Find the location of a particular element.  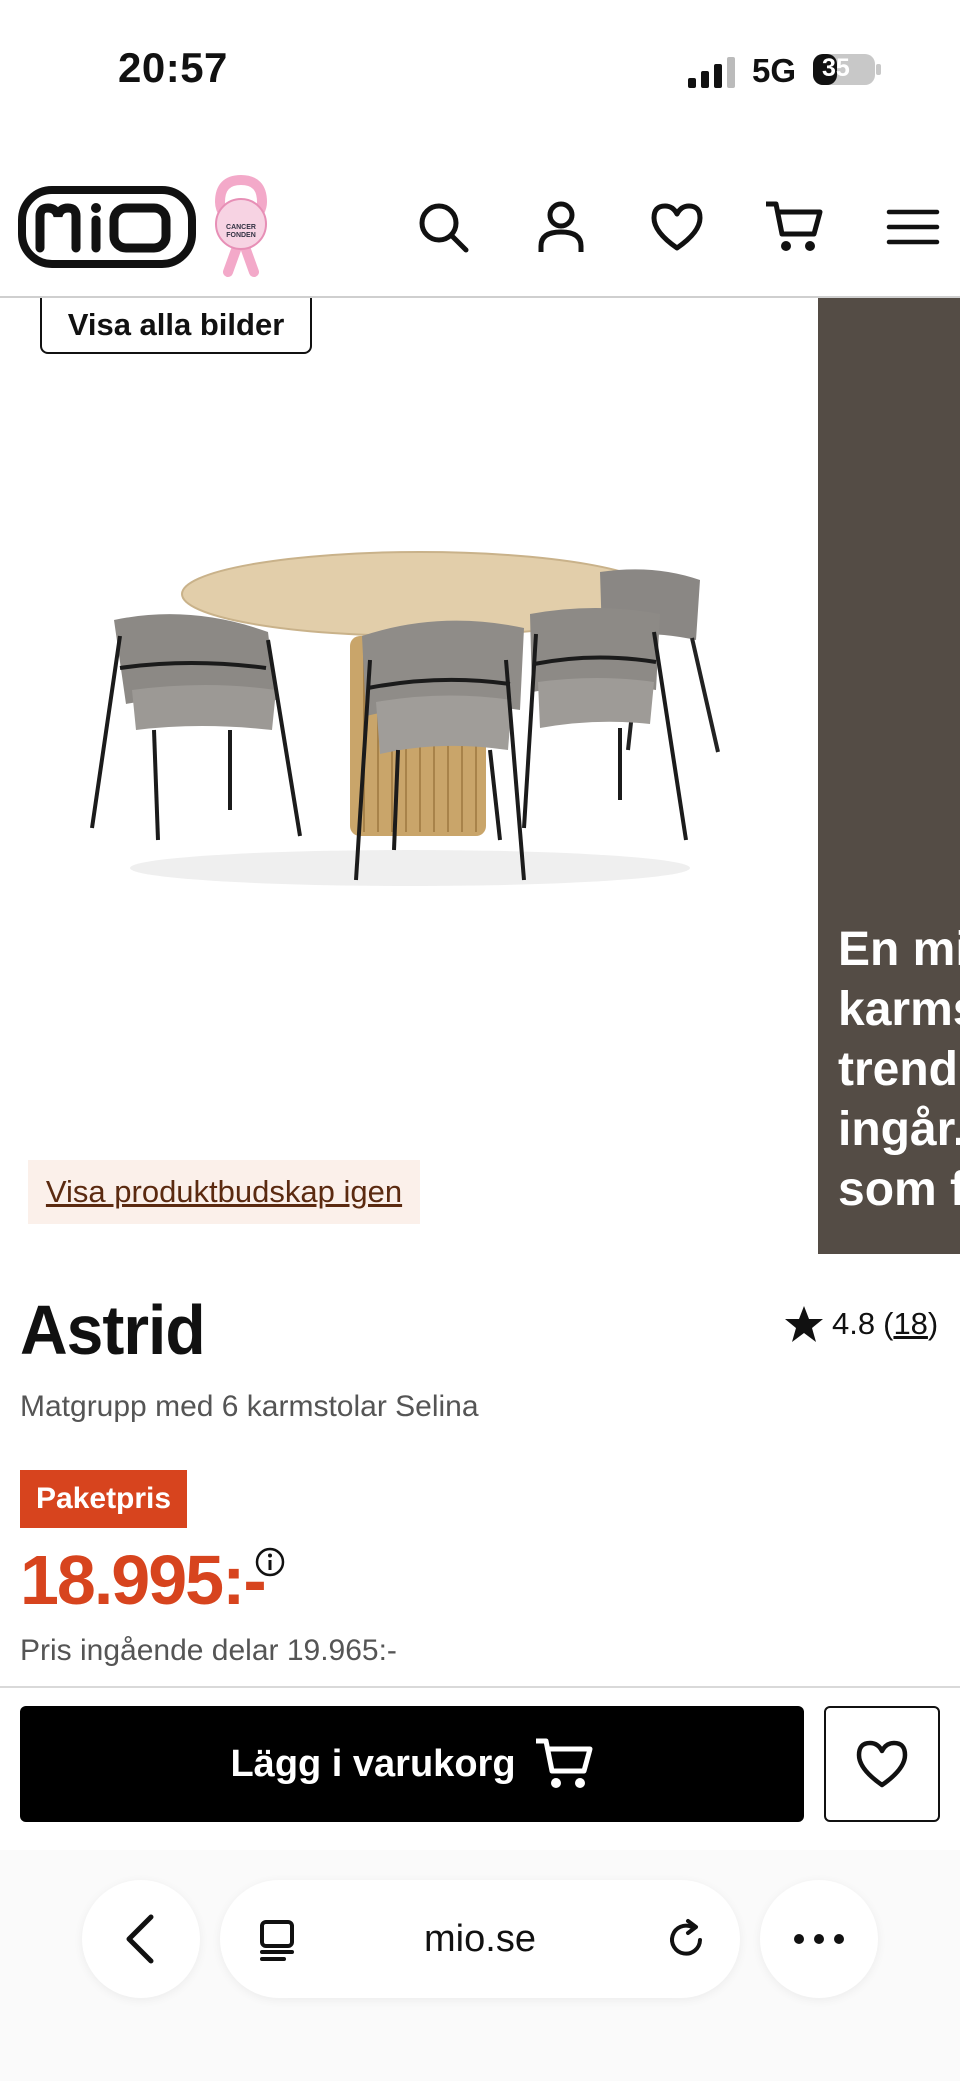

battery-level: 35 is located at coordinates (836, 68).